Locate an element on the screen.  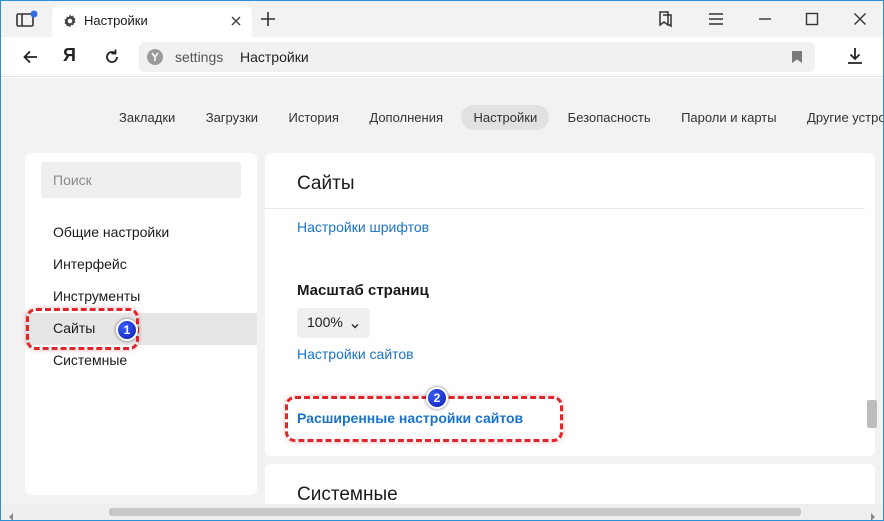
omnibox: settings Настройки is located at coordinates (477, 57).